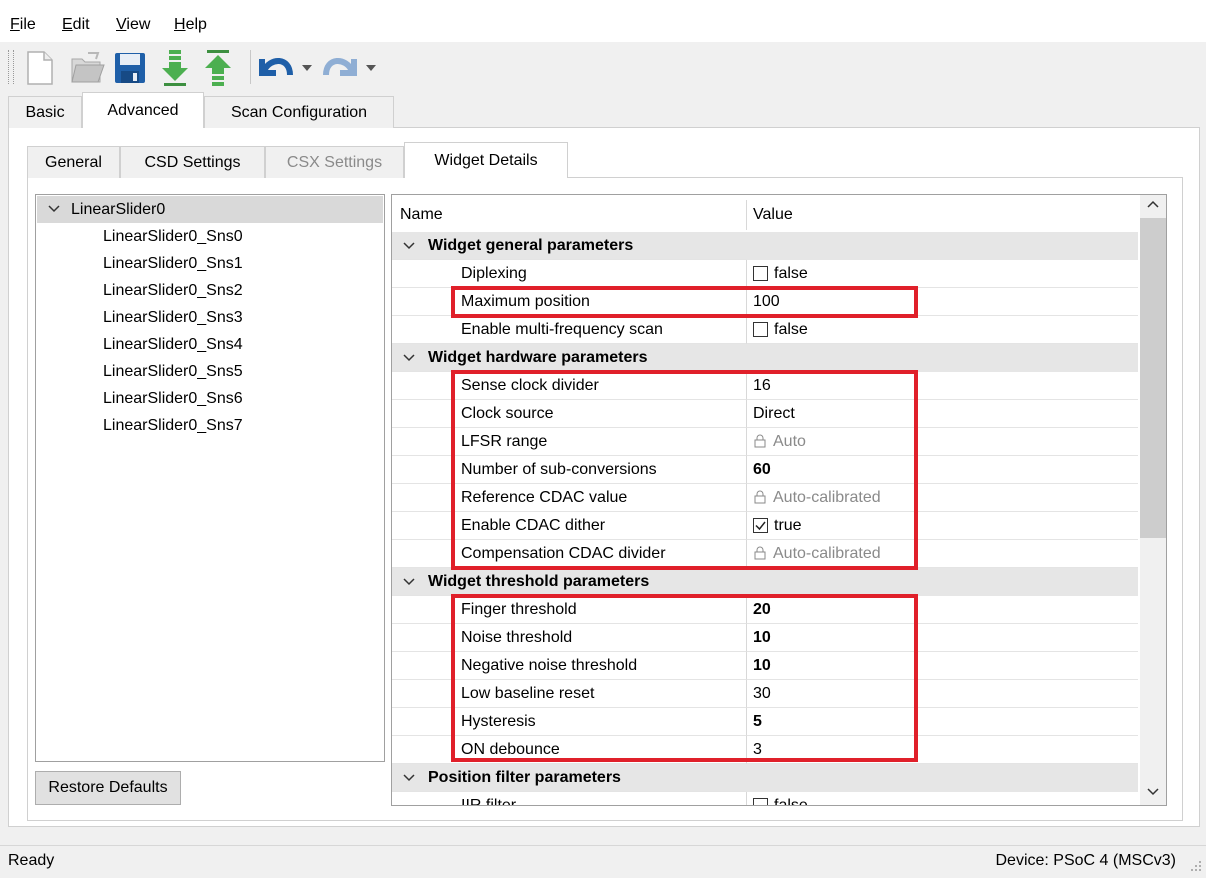 The width and height of the screenshot is (1206, 878). What do you see at coordinates (45, 112) in the screenshot?
I see `tab-basic: Basic` at bounding box center [45, 112].